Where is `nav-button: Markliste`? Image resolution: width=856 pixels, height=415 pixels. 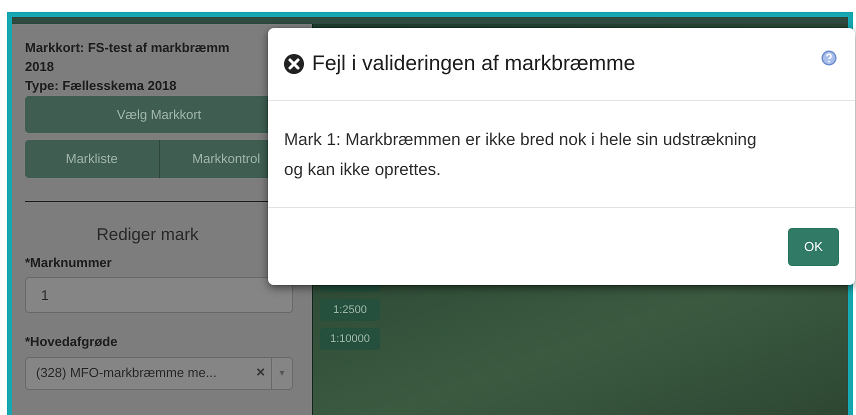 nav-button: Markliste is located at coordinates (92, 159).